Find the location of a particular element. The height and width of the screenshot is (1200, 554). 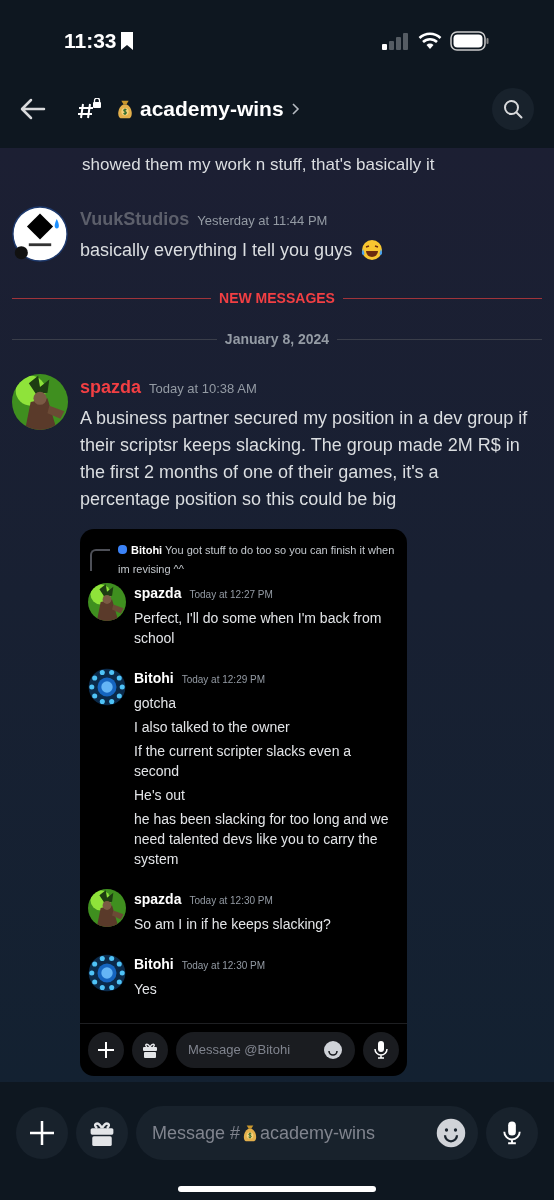

back-arrow-icon is located at coordinates (33, 109).